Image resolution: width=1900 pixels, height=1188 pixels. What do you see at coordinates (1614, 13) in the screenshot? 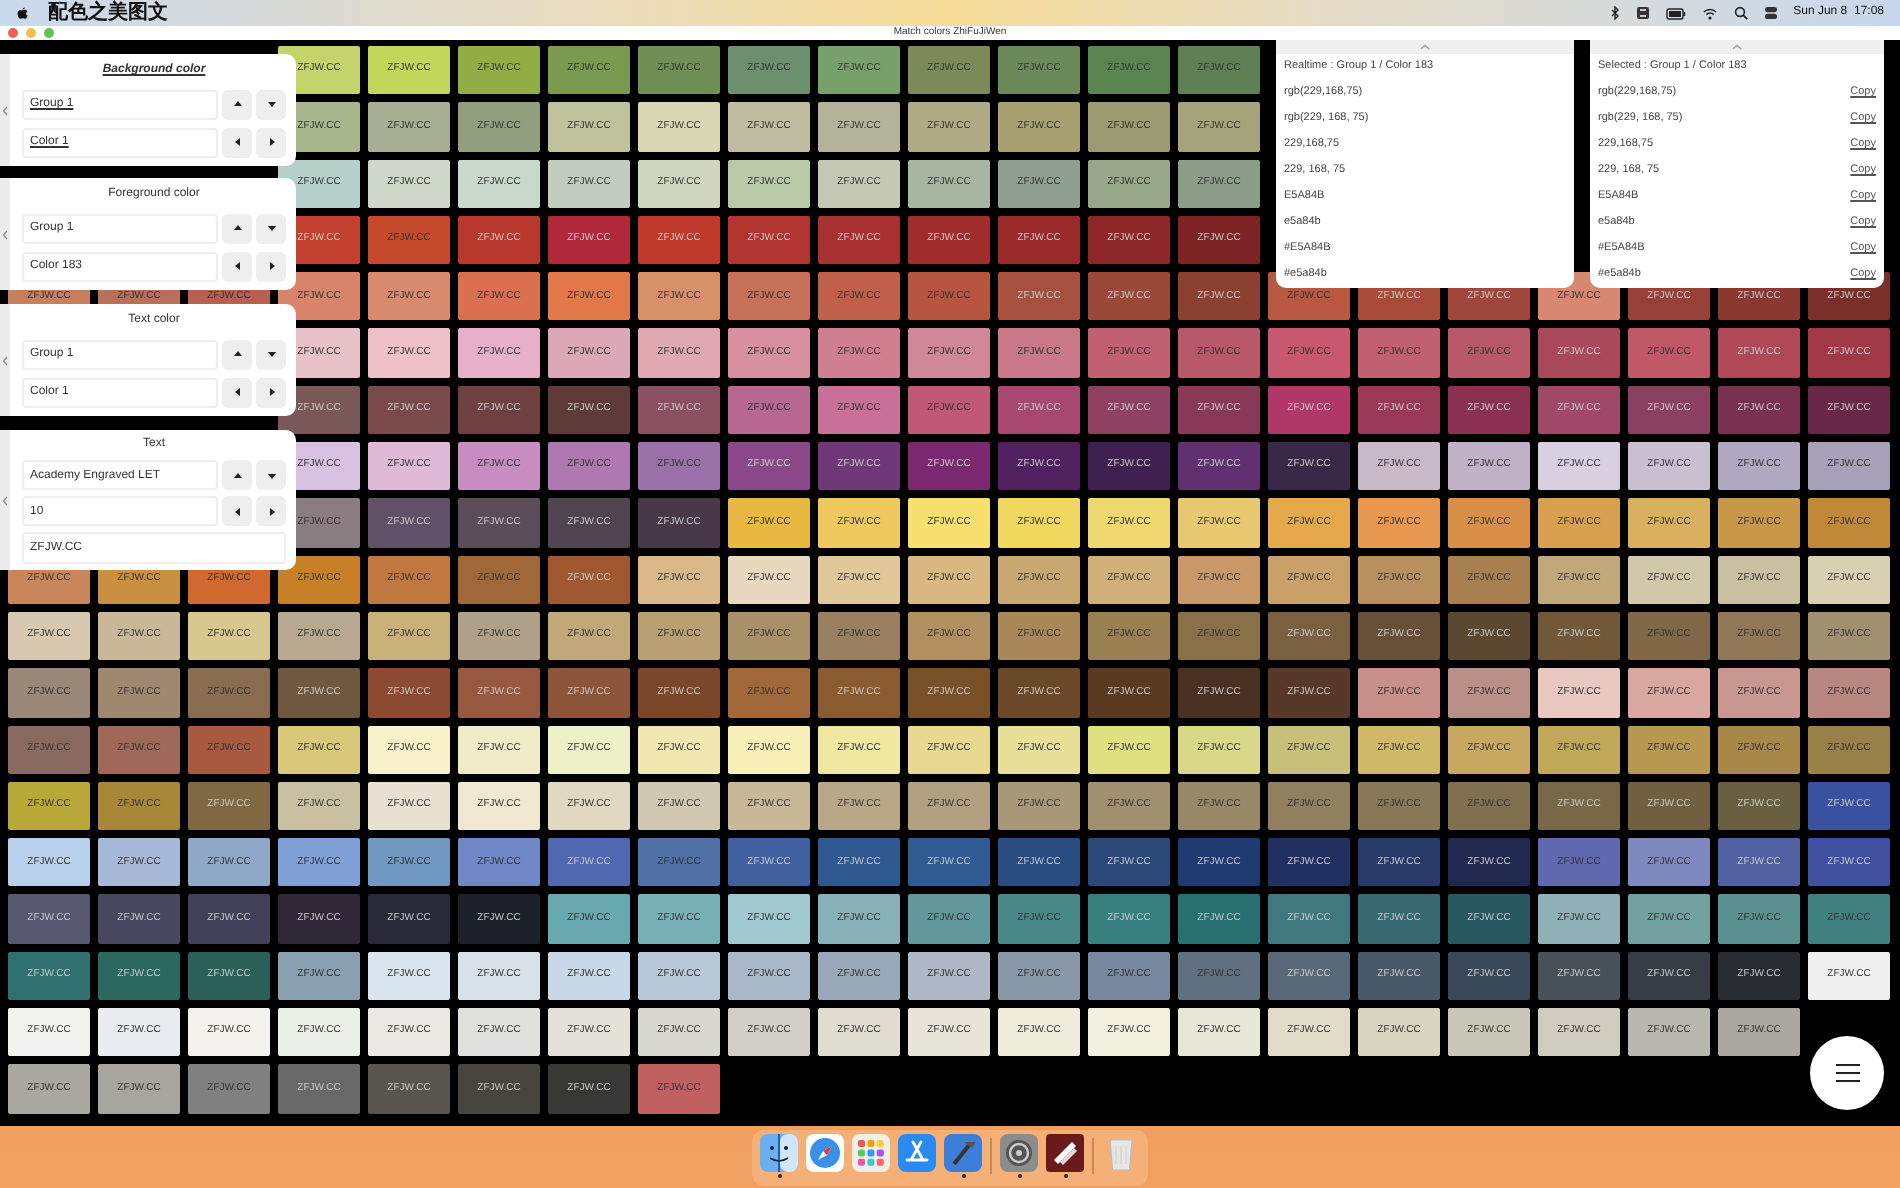
I see `bluetooth-icon` at bounding box center [1614, 13].